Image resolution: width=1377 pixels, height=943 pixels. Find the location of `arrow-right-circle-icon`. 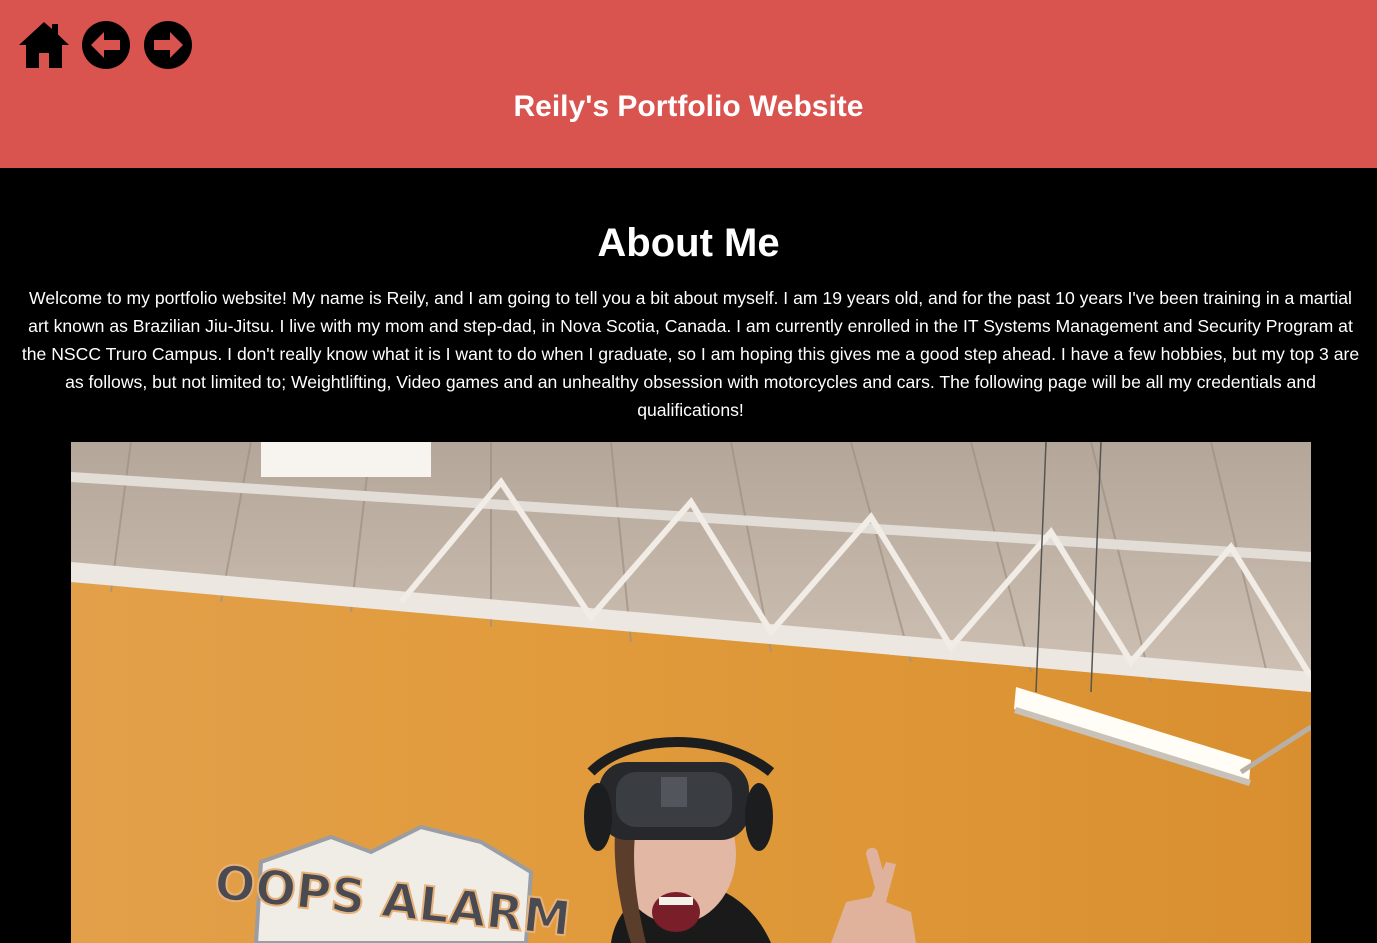

arrow-right-circle-icon is located at coordinates (168, 45).